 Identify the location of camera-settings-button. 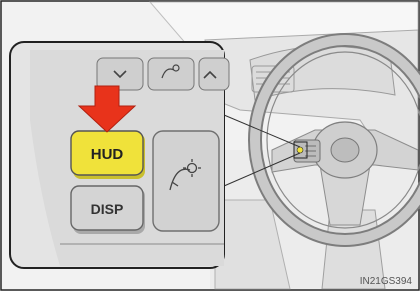
(171, 74).